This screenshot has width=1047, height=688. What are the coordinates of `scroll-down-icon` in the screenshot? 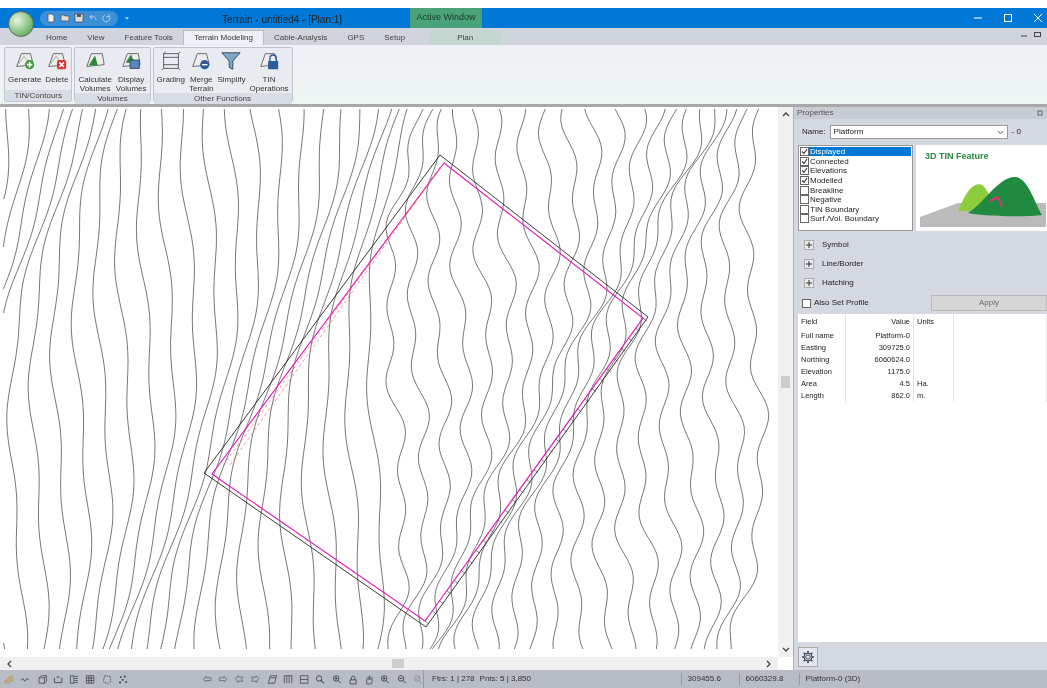 It's located at (785, 650).